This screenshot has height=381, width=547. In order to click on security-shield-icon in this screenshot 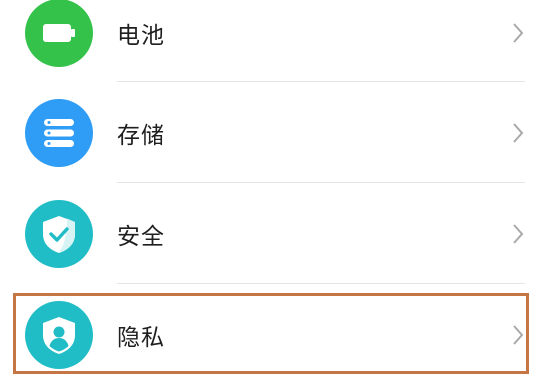, I will do `click(59, 233)`.